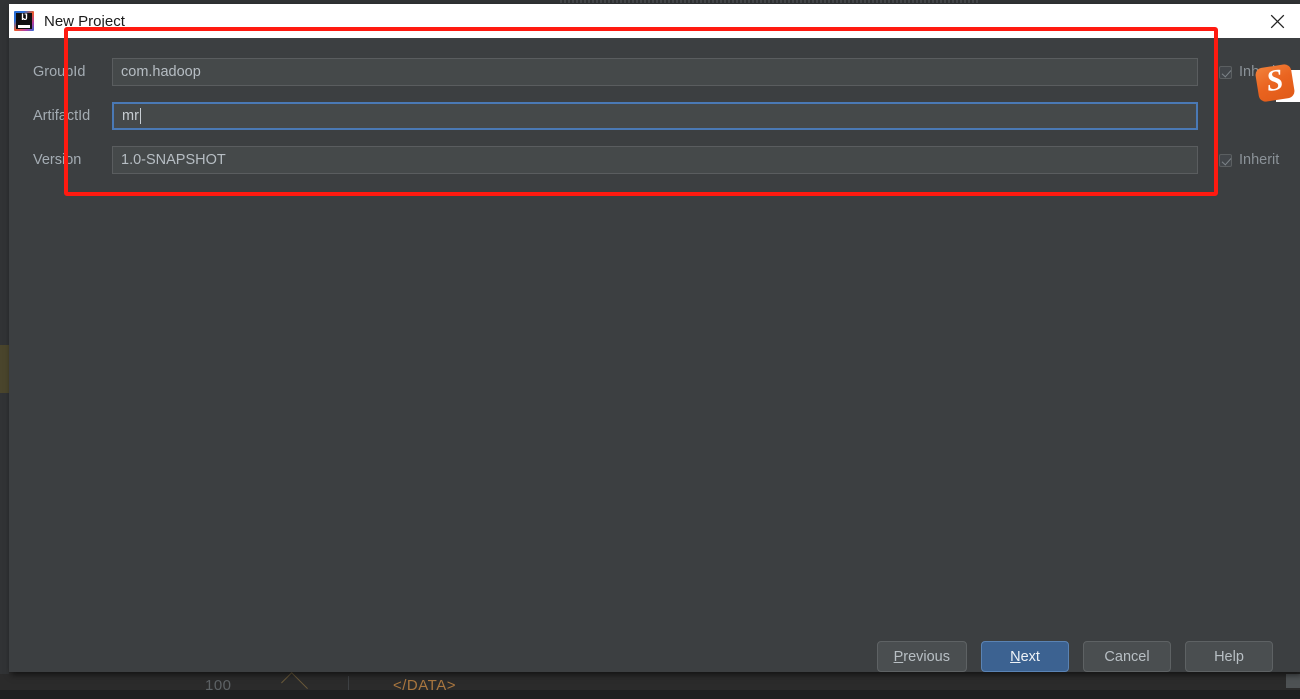 This screenshot has height=699, width=1300. What do you see at coordinates (1030, 656) in the screenshot?
I see `next-button-label: ext` at bounding box center [1030, 656].